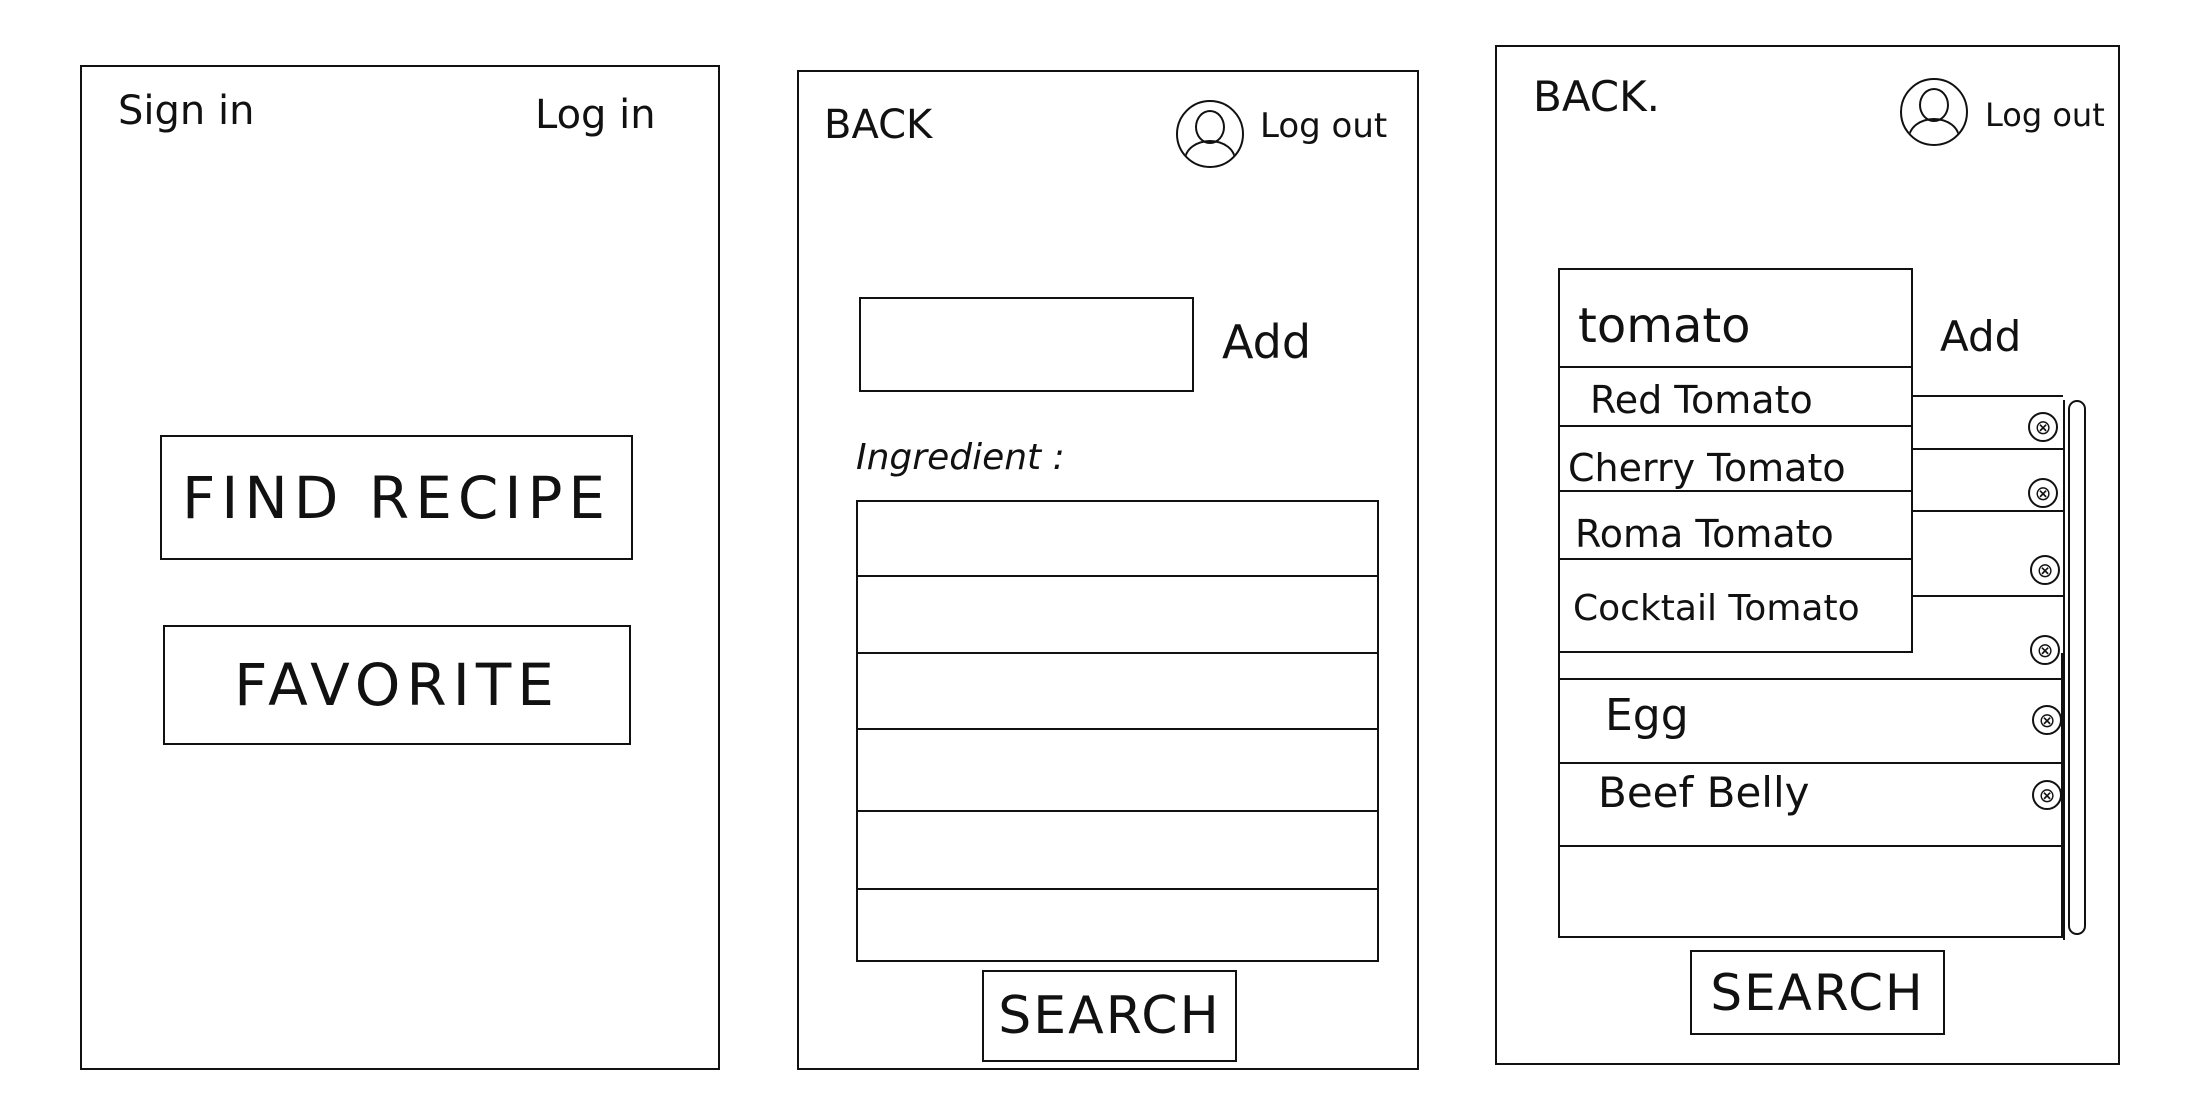  What do you see at coordinates (1704, 534) in the screenshot?
I see `suggestion-item: Roma Tomato` at bounding box center [1704, 534].